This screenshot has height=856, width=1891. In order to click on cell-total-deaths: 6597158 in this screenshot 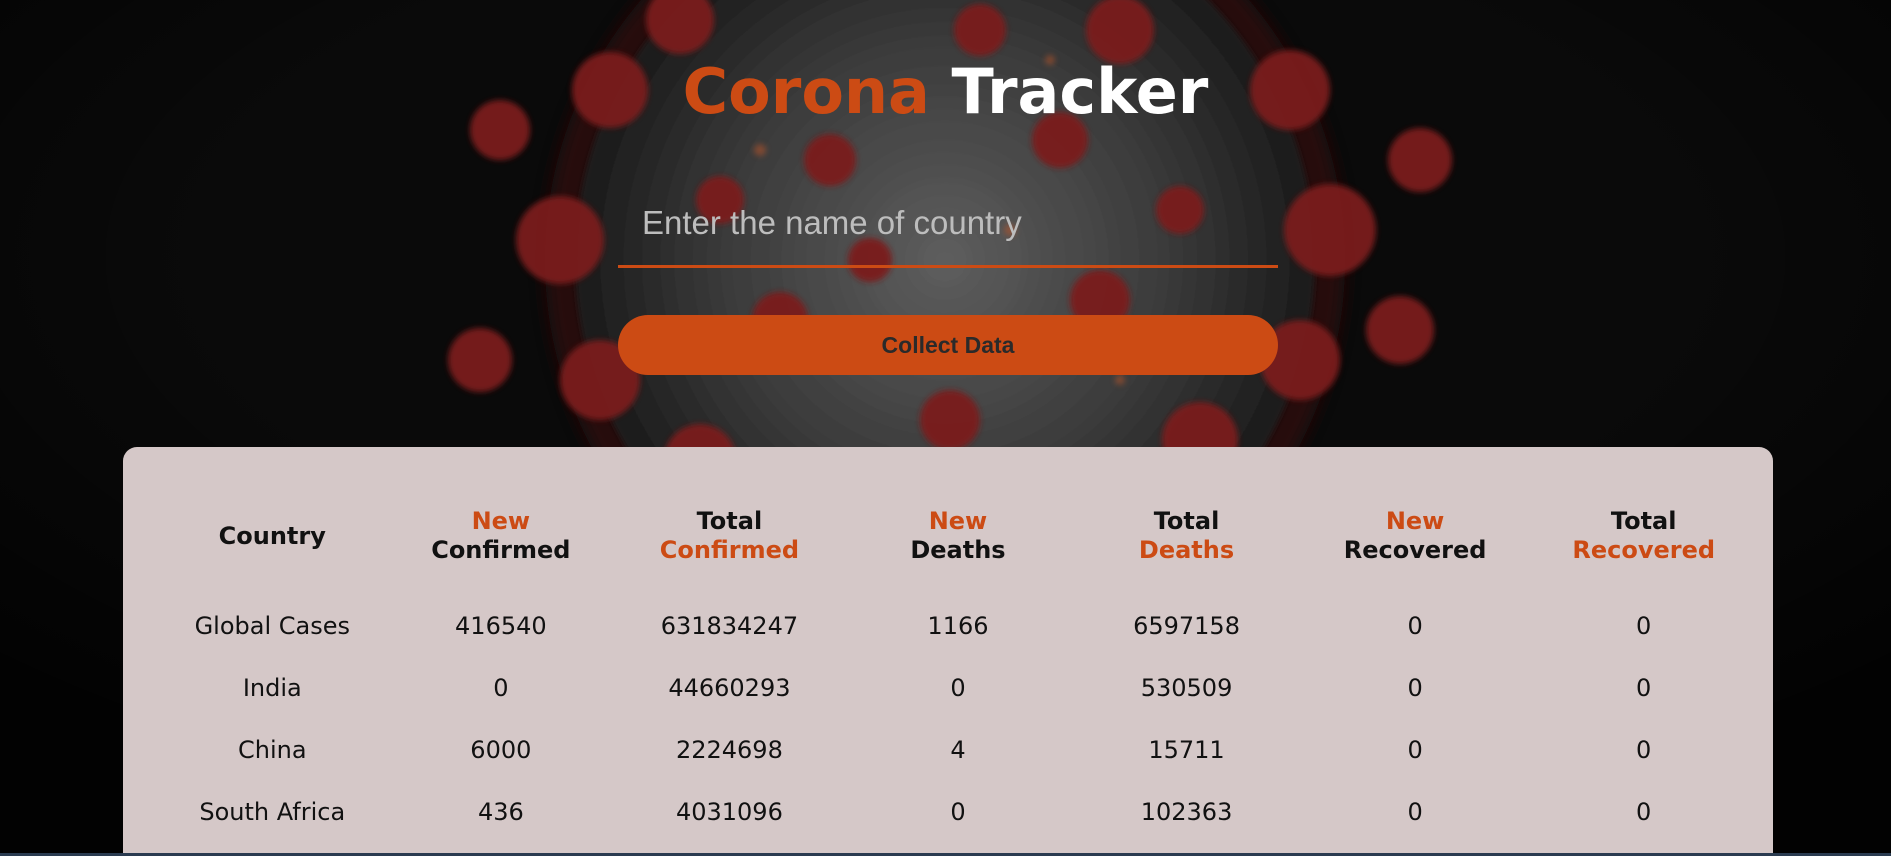, I will do `click(1186, 626)`.